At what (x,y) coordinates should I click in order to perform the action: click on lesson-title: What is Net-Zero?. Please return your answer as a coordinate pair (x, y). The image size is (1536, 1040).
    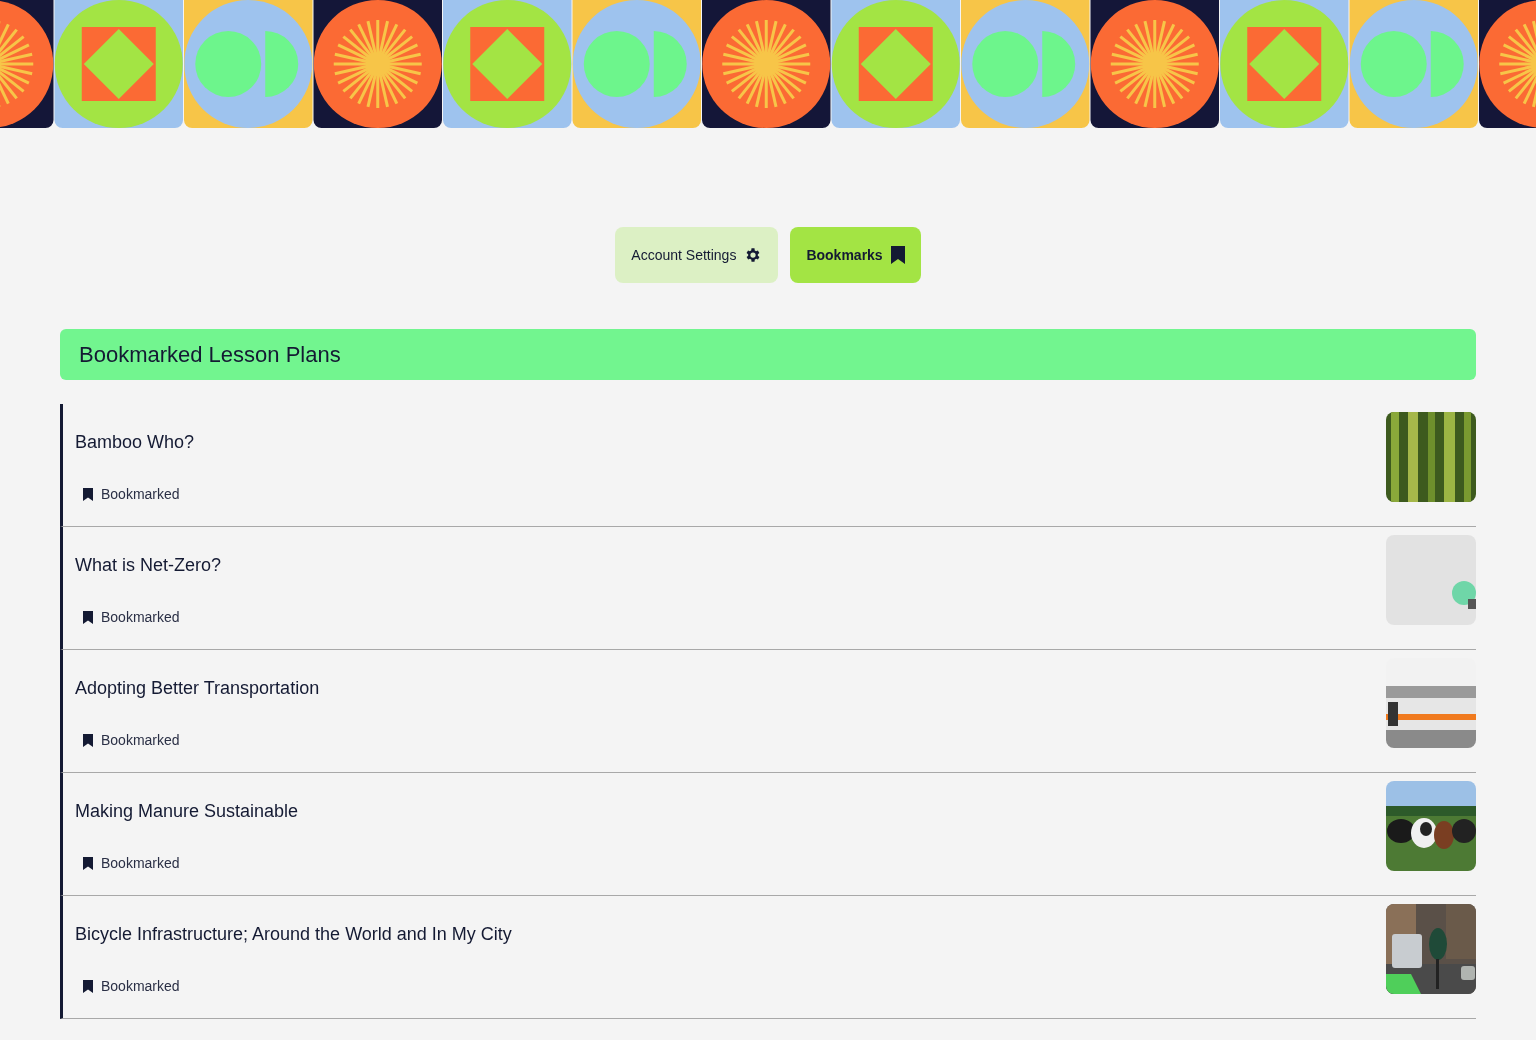
    Looking at the image, I should click on (148, 565).